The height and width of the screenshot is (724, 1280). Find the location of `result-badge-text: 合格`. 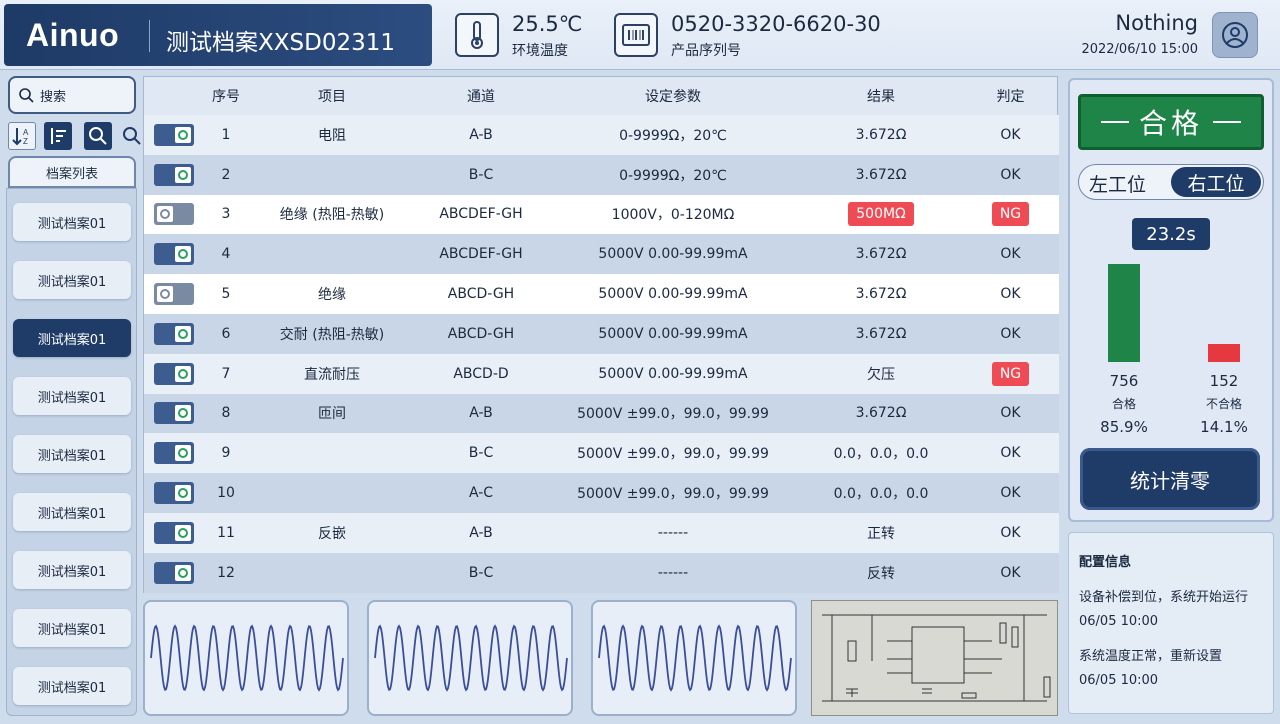

result-badge-text: 合格 is located at coordinates (1170, 123).